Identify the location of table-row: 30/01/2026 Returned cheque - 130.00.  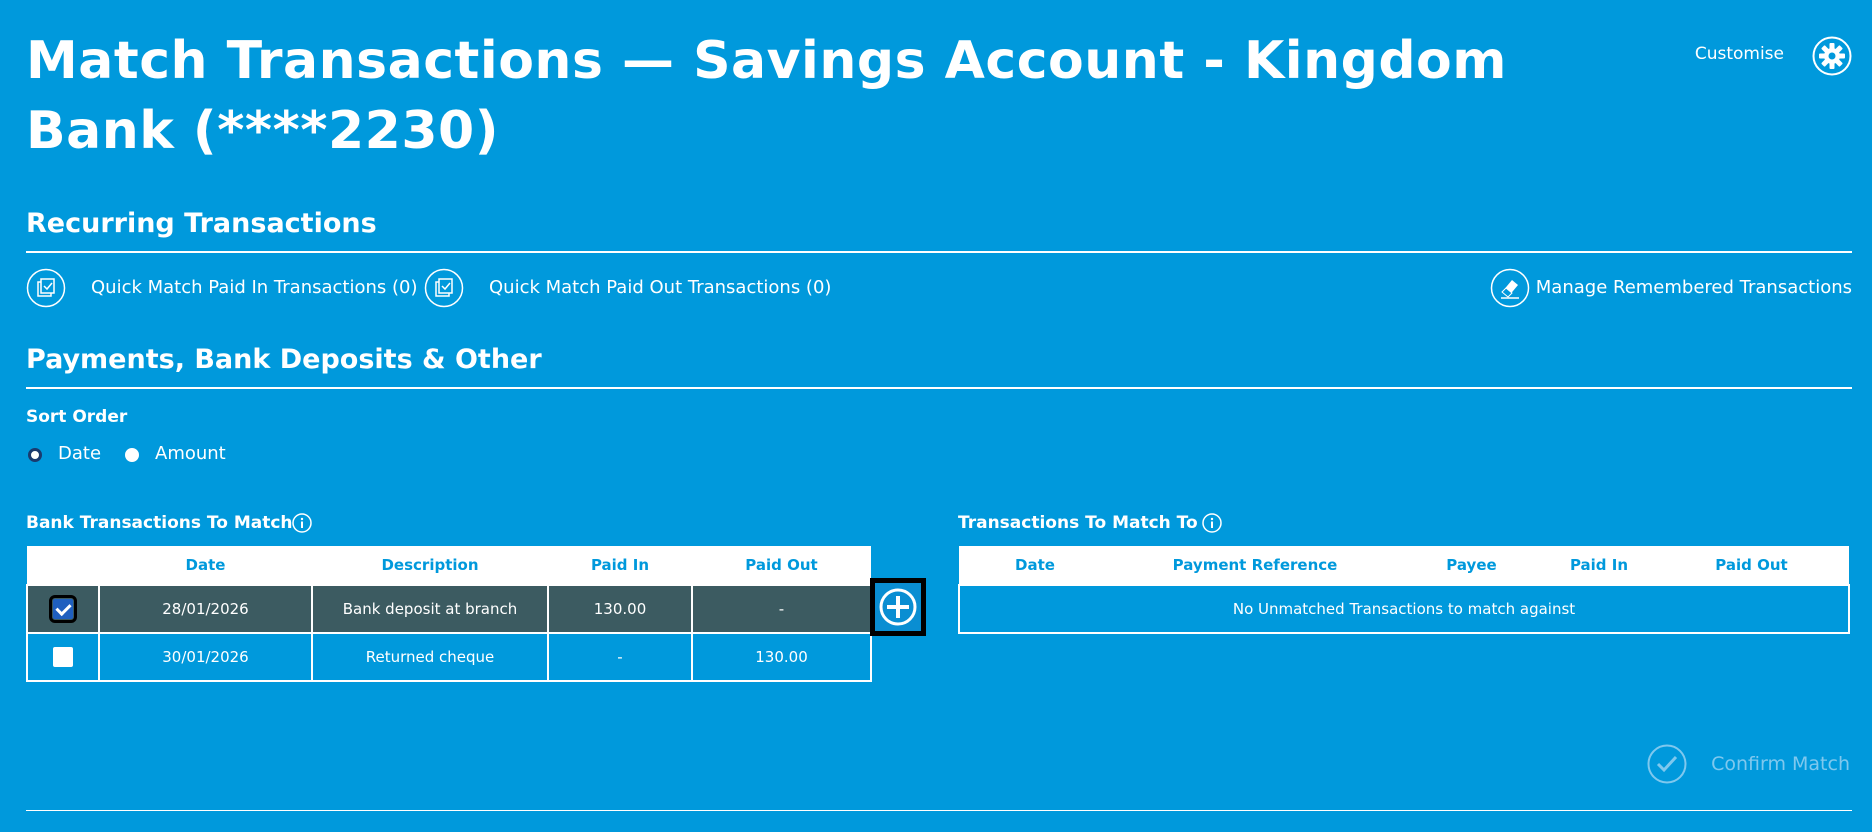
(449, 657).